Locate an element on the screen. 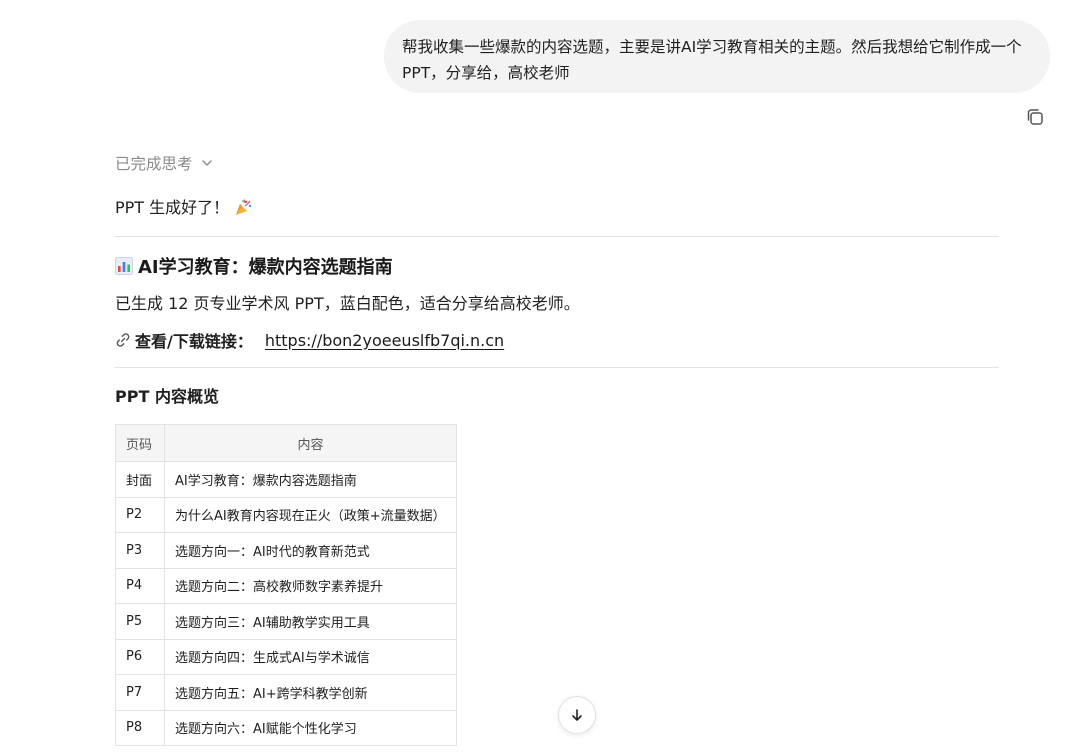  cell-page: 封面 is located at coordinates (140, 479).